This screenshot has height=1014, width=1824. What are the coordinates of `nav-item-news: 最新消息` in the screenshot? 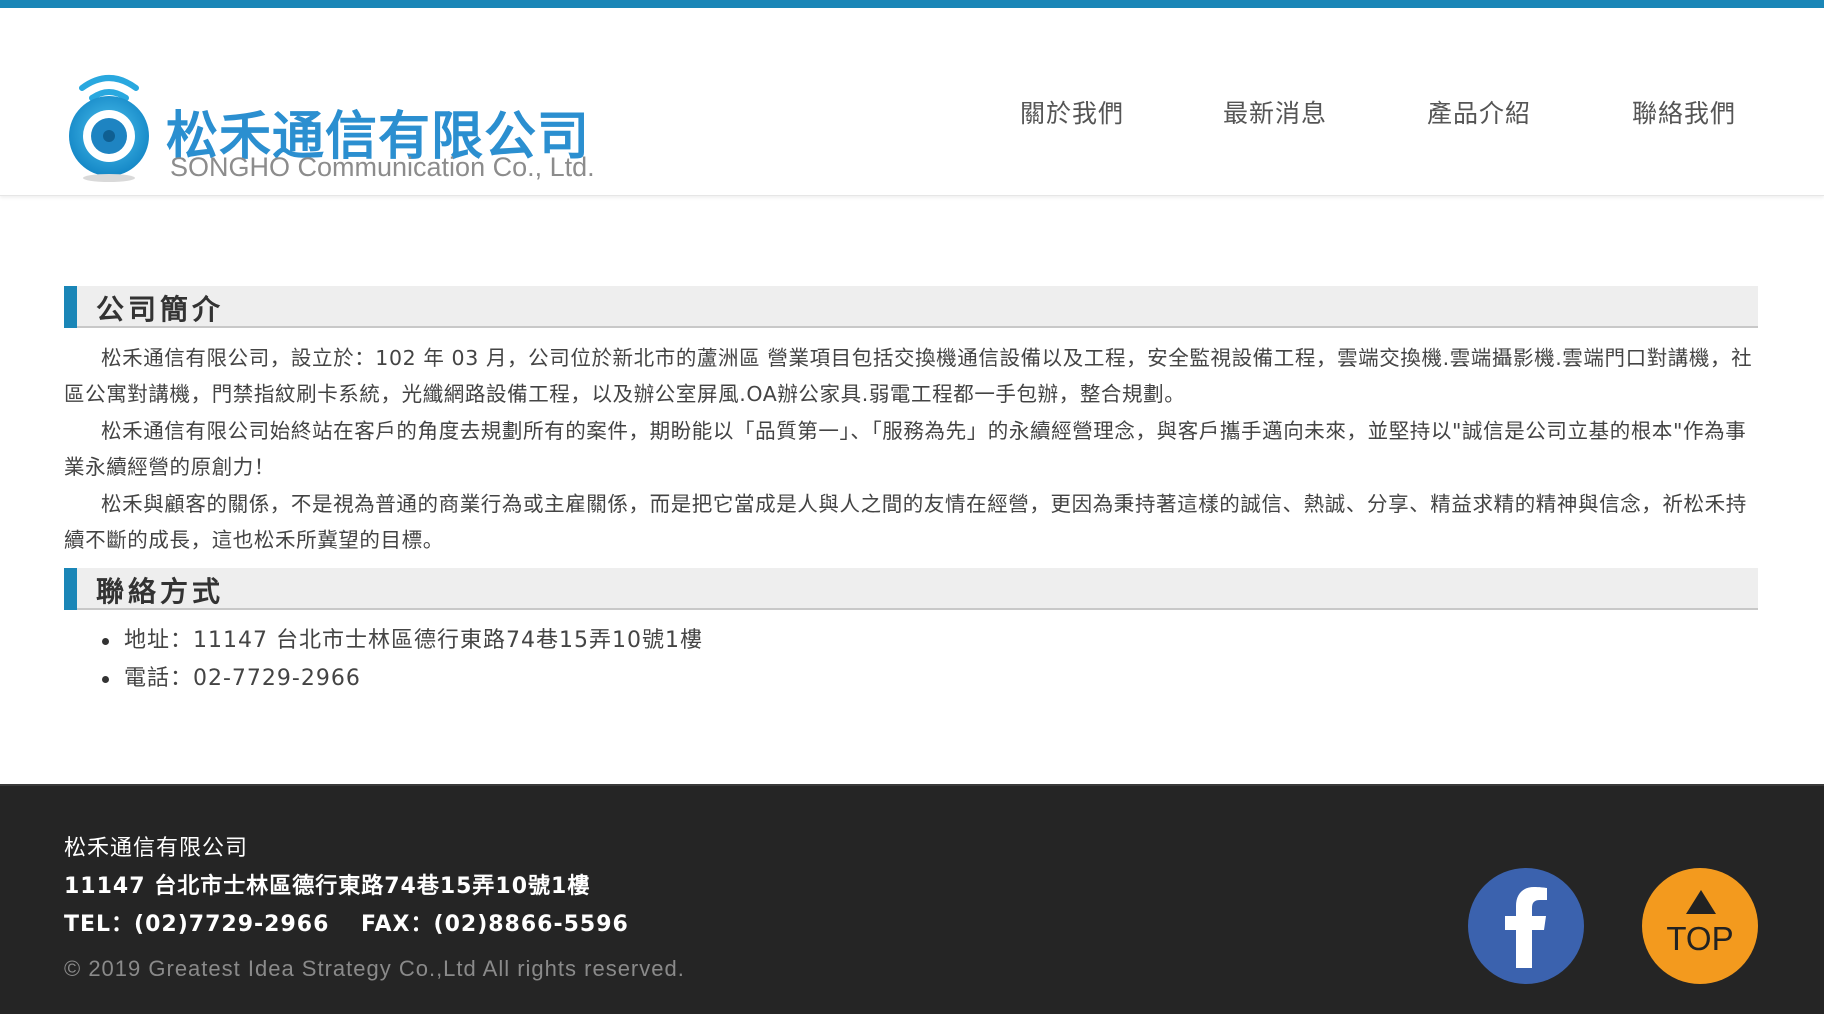 It's located at (1275, 112).